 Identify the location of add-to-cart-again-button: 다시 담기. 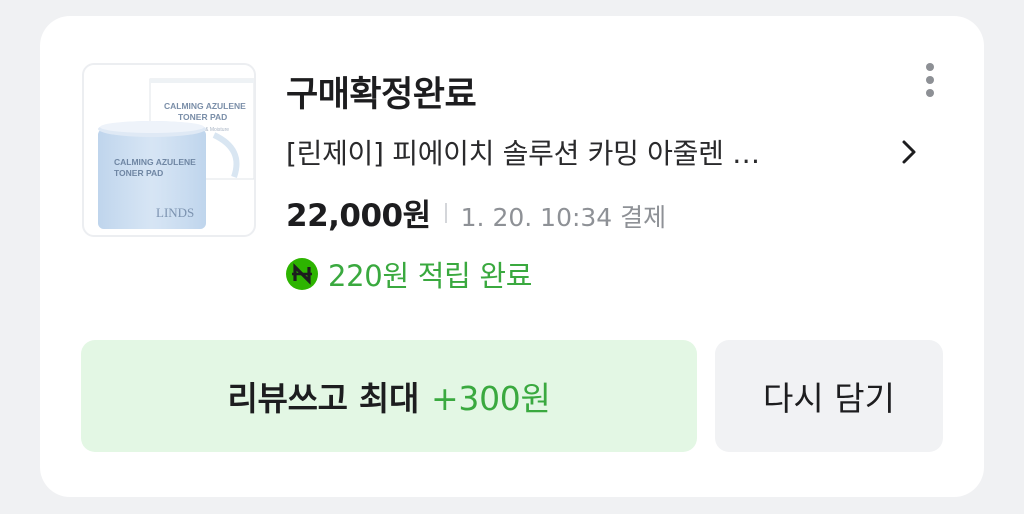
(829, 396).